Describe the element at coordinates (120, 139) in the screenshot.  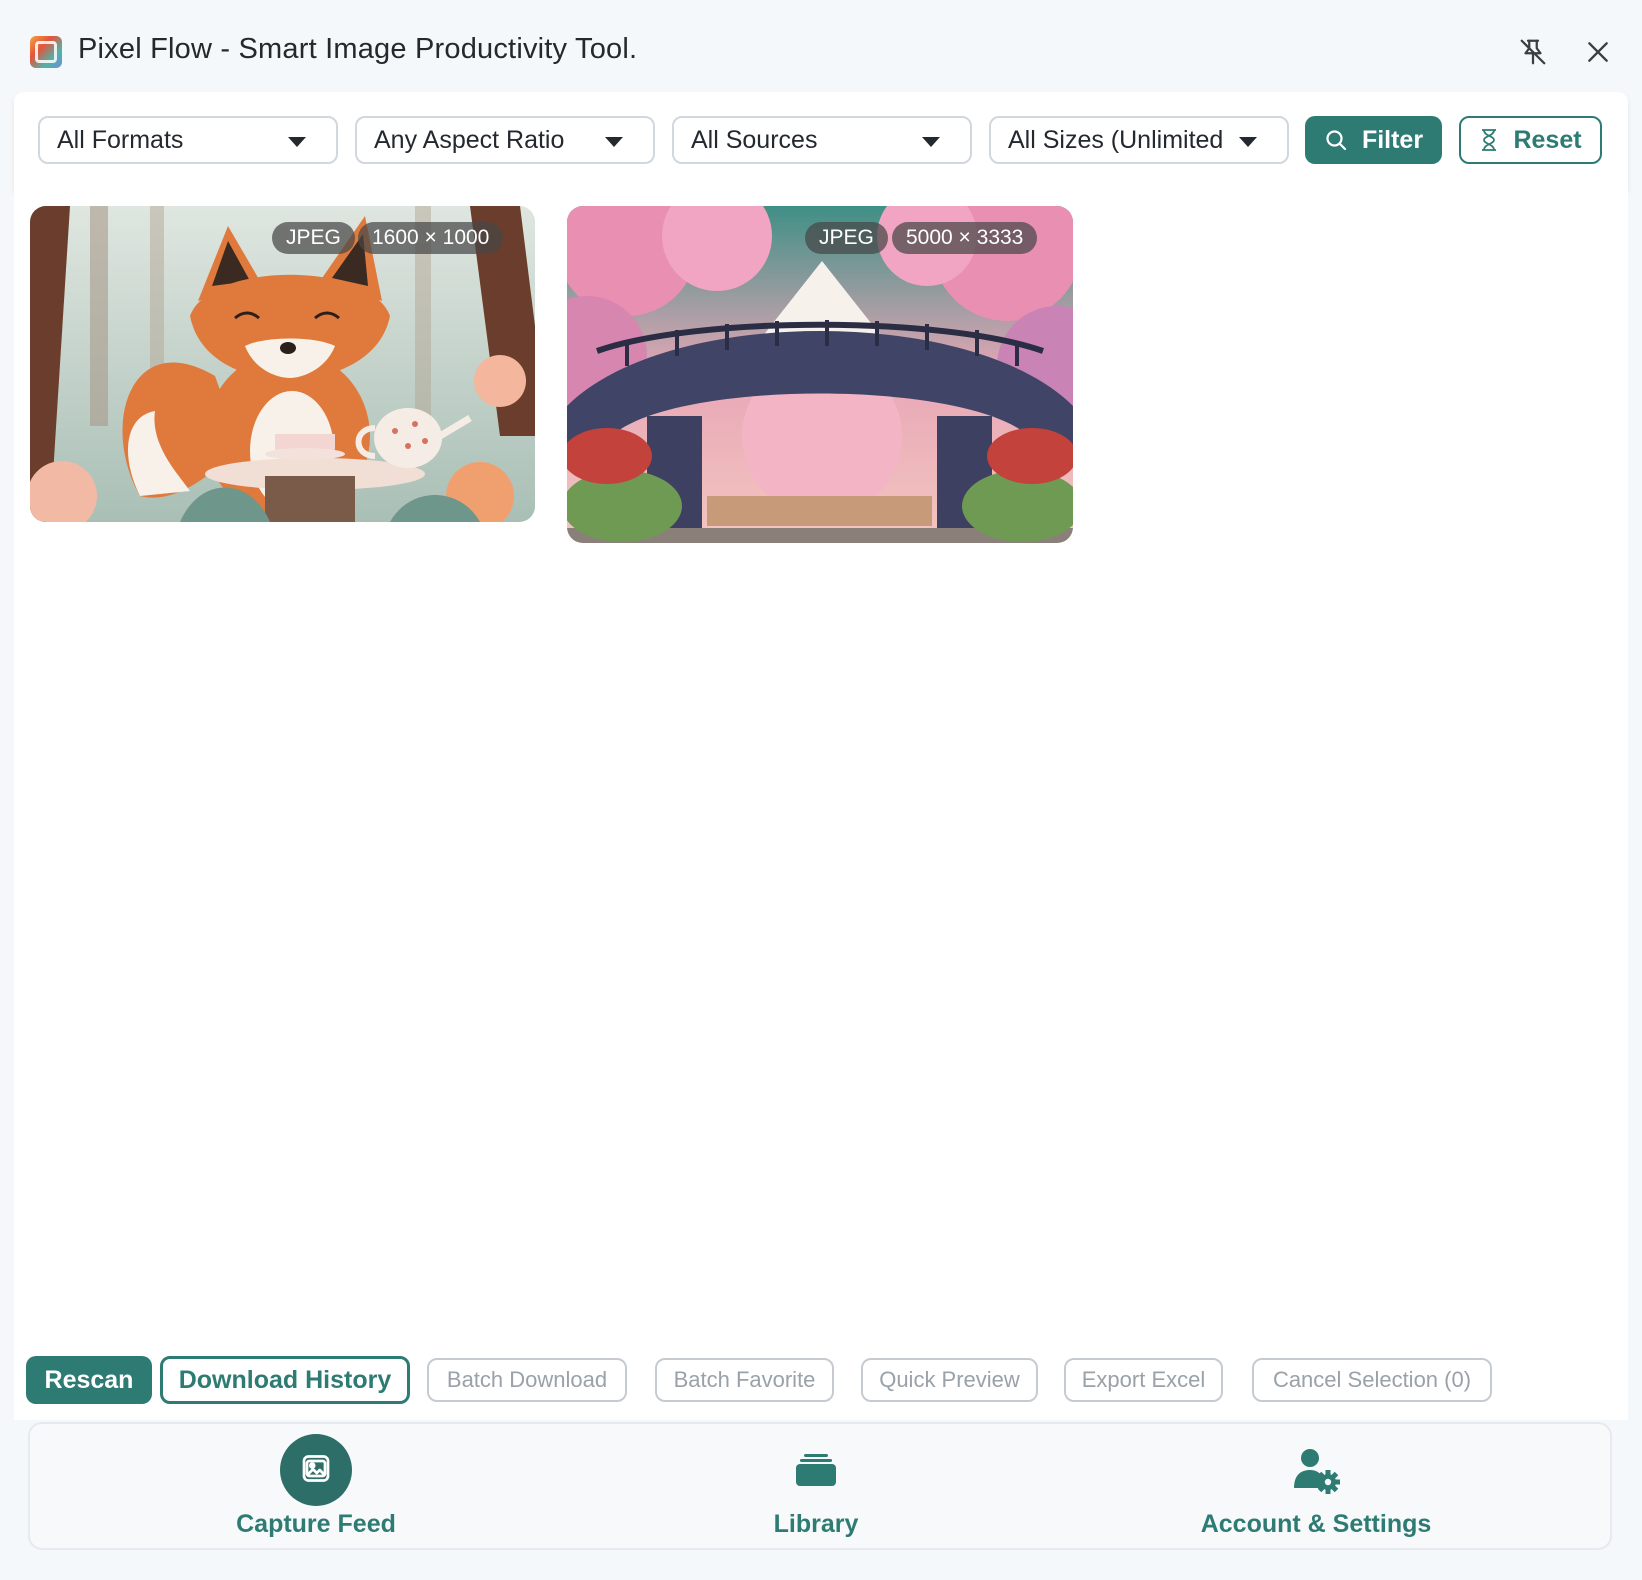
I see `format-select-value: All Formats` at that location.